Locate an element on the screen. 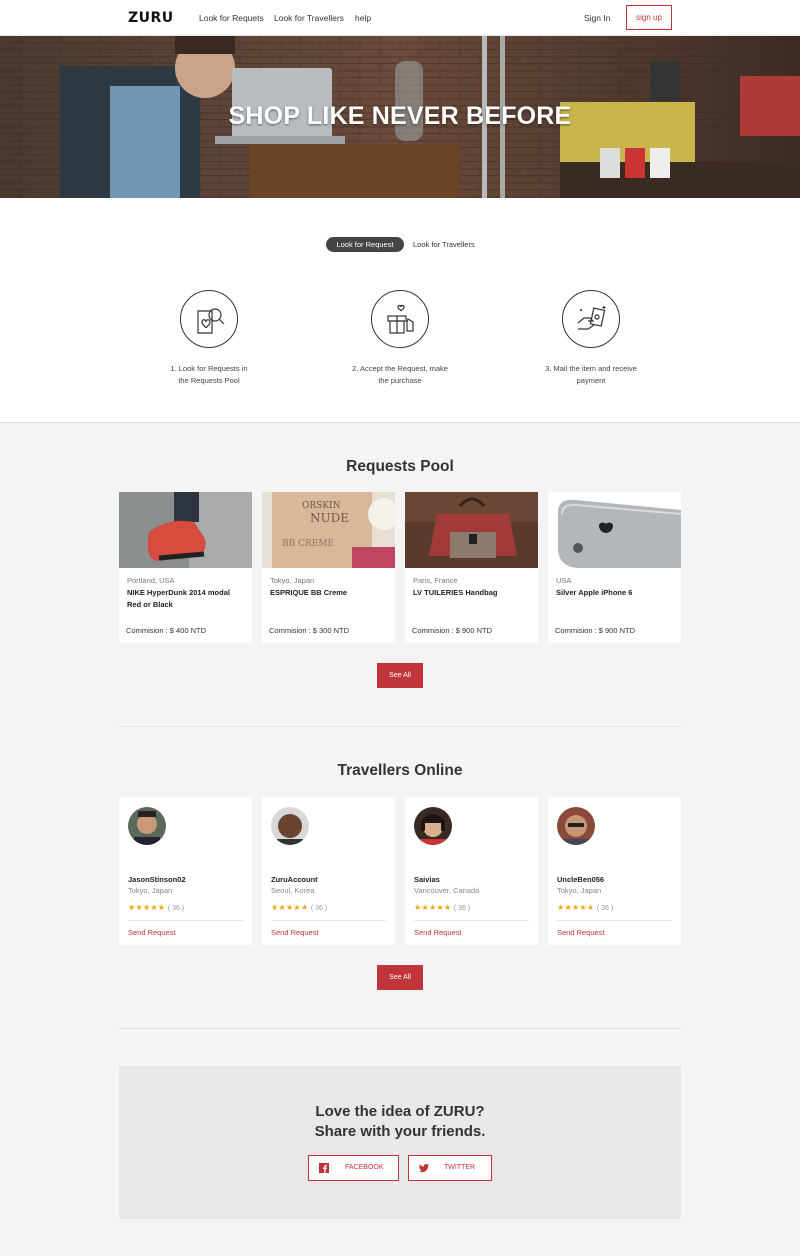 The width and height of the screenshot is (800, 1256). request-title: LV TUILERIES Handbag is located at coordinates (472, 593).